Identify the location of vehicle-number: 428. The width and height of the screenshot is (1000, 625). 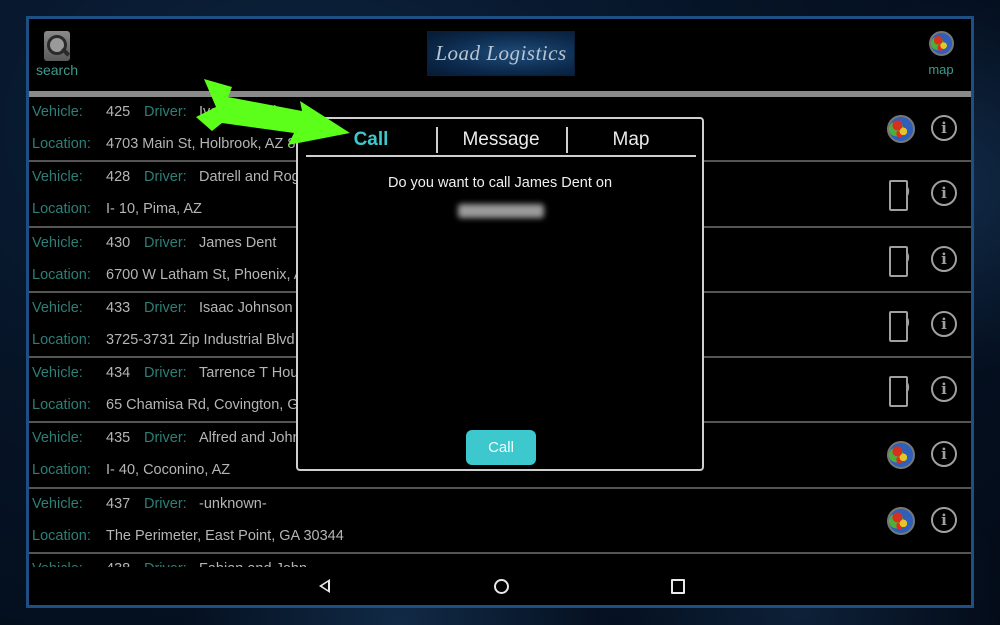
(118, 177).